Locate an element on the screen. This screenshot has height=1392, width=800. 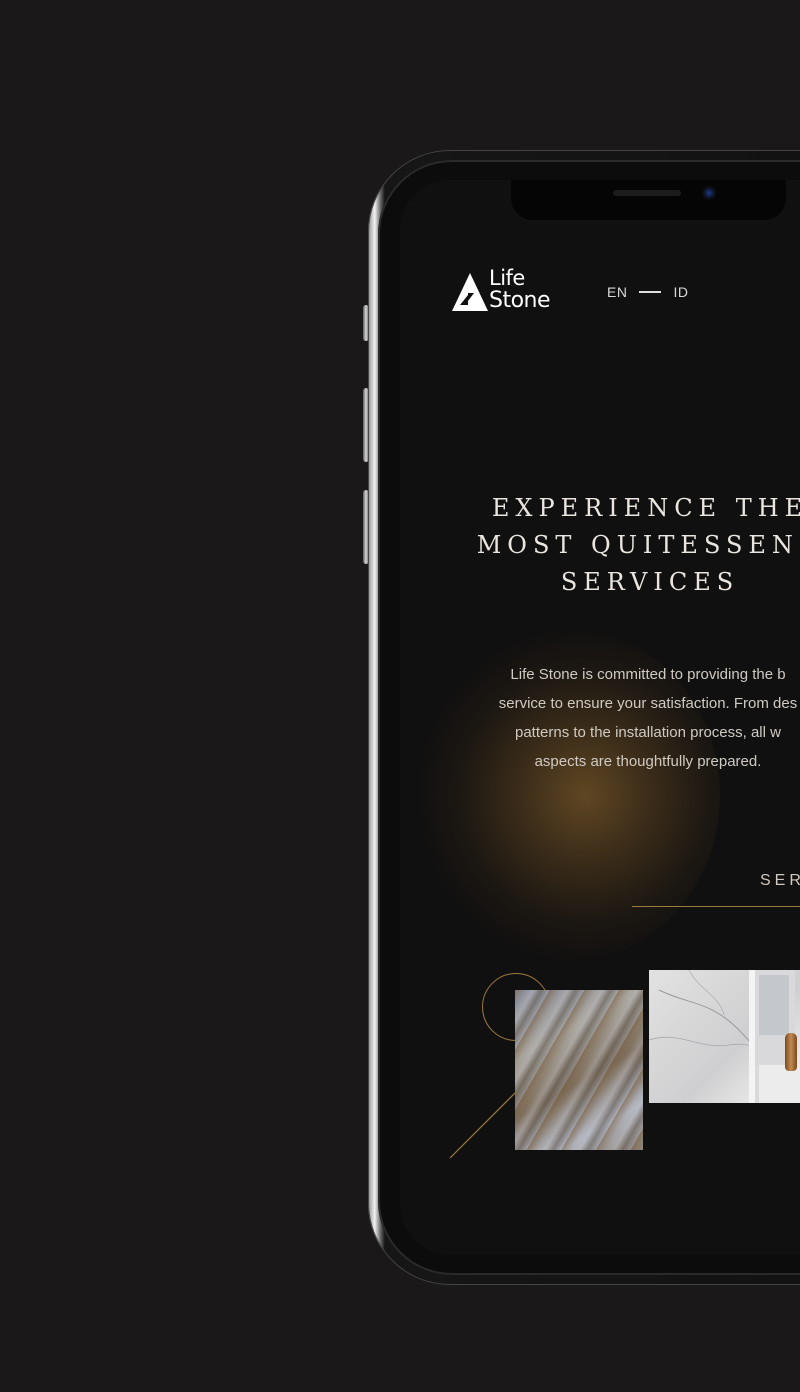
lang-option-en: EN is located at coordinates (617, 292).